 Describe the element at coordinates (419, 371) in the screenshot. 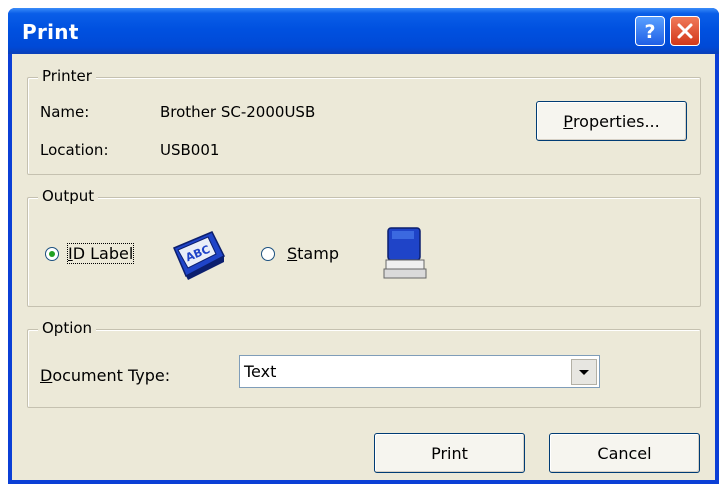

I see `document-type-select: Text` at that location.